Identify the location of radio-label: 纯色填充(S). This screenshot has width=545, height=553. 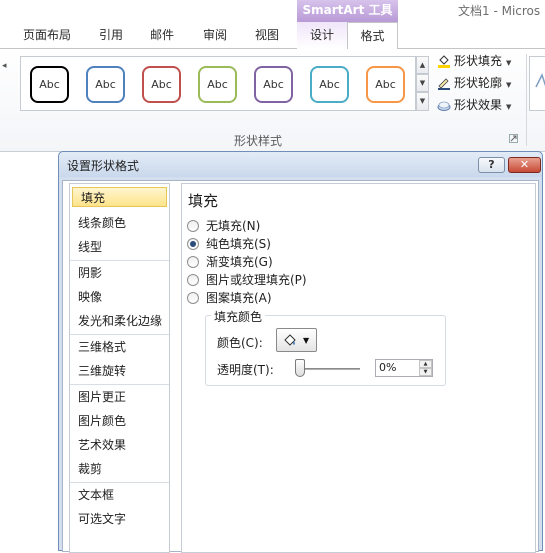
(238, 244).